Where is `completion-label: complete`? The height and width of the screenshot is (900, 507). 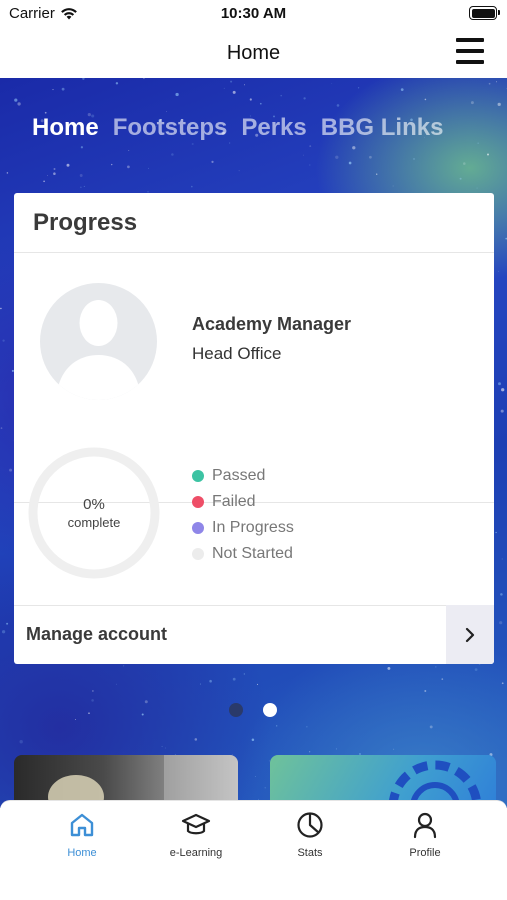 completion-label: complete is located at coordinates (94, 522).